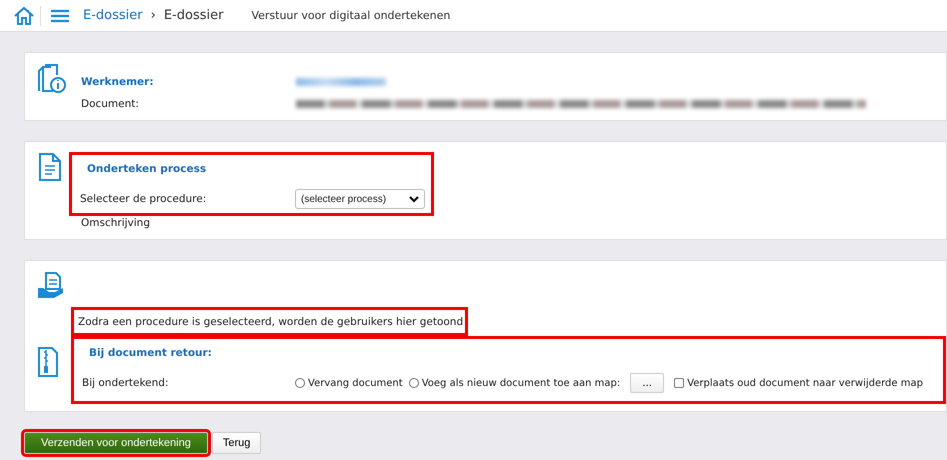 The width and height of the screenshot is (947, 460). What do you see at coordinates (48, 362) in the screenshot?
I see `zip-file-icon` at bounding box center [48, 362].